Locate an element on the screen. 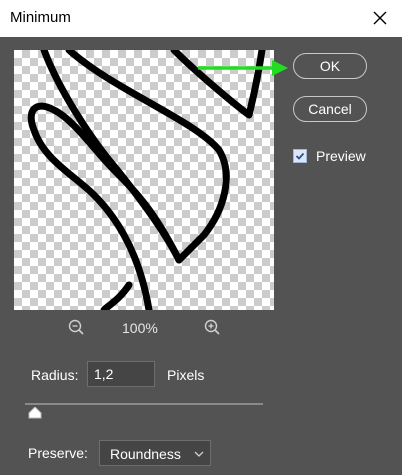  preserve-label: Preserve: is located at coordinates (58, 453).